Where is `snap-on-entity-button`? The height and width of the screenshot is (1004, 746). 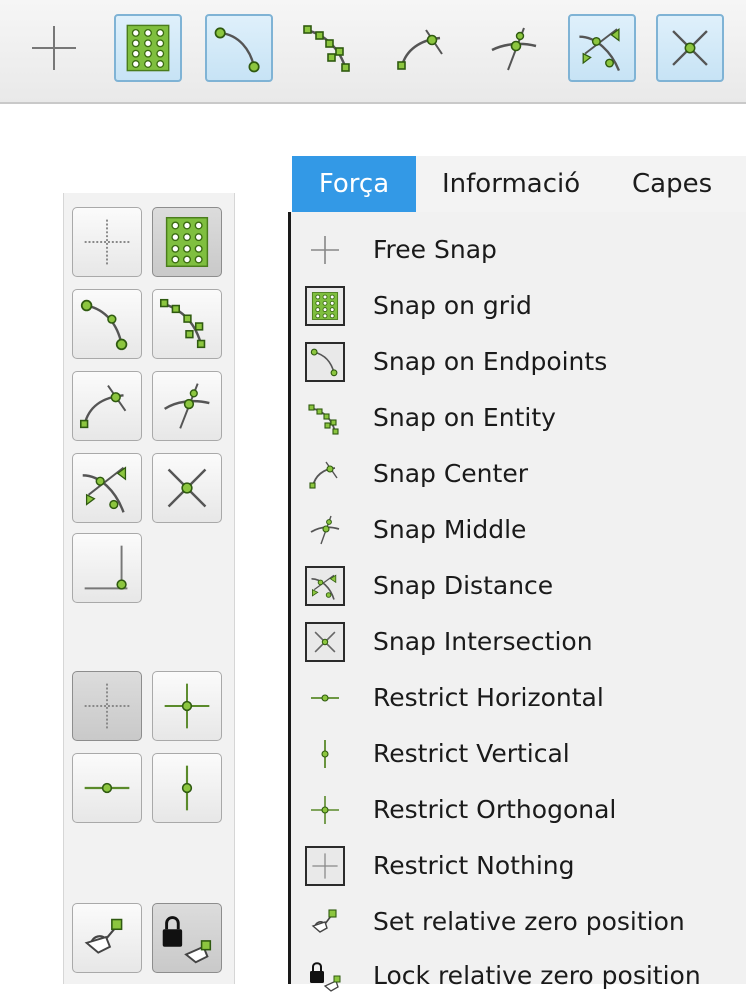 snap-on-entity-button is located at coordinates (330, 48).